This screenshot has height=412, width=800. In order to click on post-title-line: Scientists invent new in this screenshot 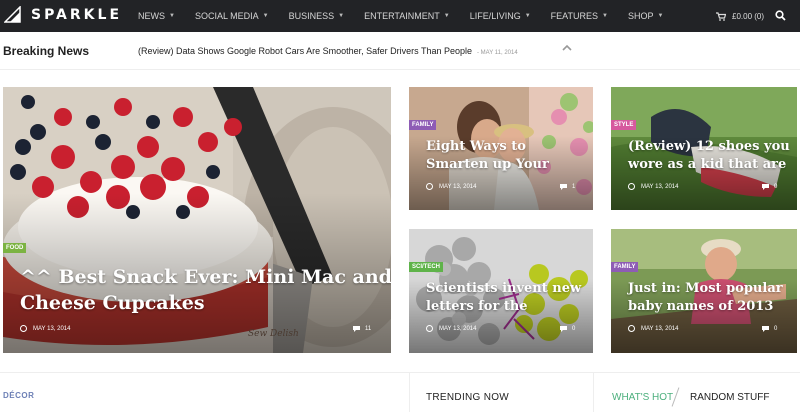, I will do `click(504, 288)`.